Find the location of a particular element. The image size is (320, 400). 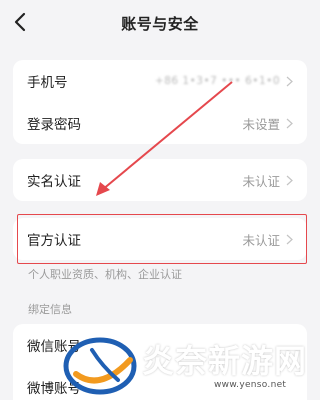

official-hint: 个人职业资质、机构、企业认证 is located at coordinates (105, 274).